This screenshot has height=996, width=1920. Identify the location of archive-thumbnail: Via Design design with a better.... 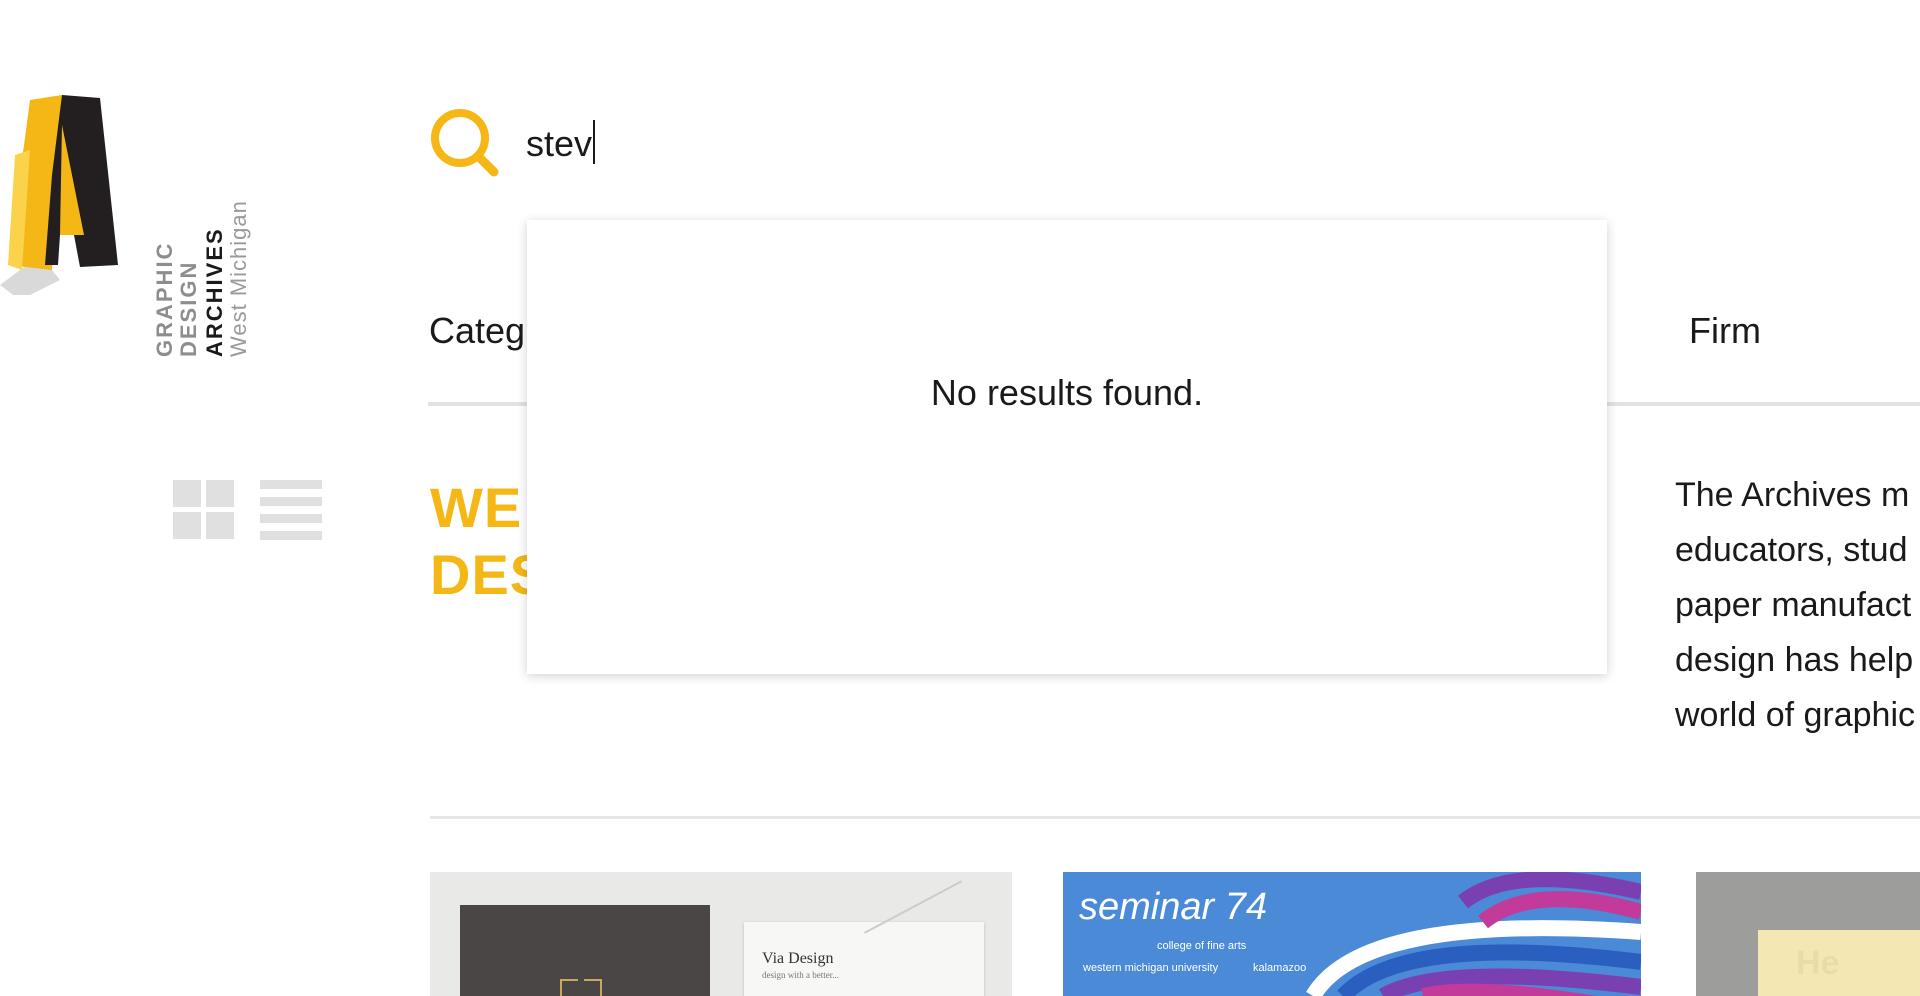
(721, 934).